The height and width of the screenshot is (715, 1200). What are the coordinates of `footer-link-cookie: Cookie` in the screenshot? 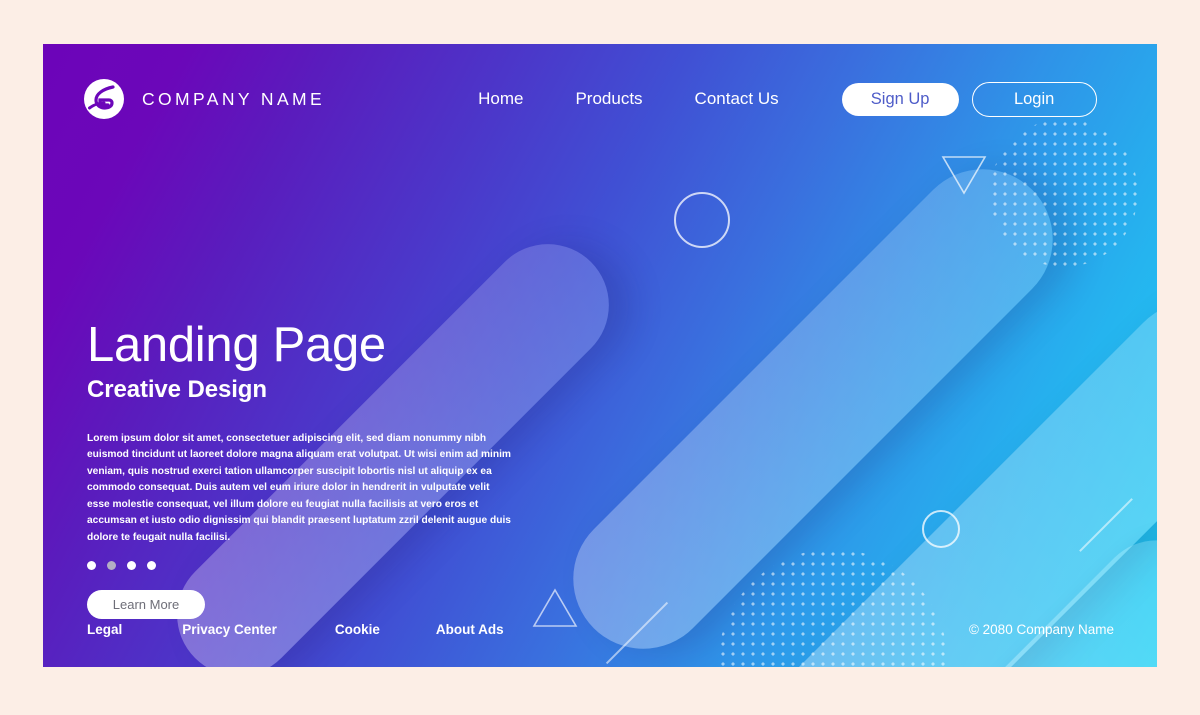 It's located at (357, 629).